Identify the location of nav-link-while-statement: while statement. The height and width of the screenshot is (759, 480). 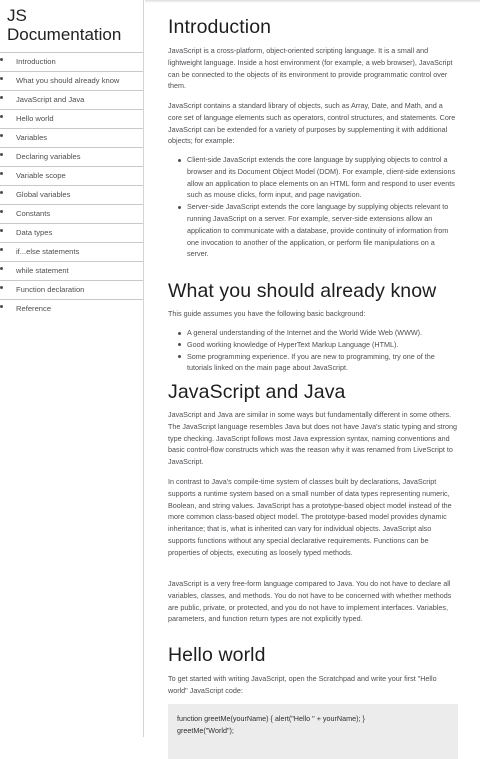
(71, 271).